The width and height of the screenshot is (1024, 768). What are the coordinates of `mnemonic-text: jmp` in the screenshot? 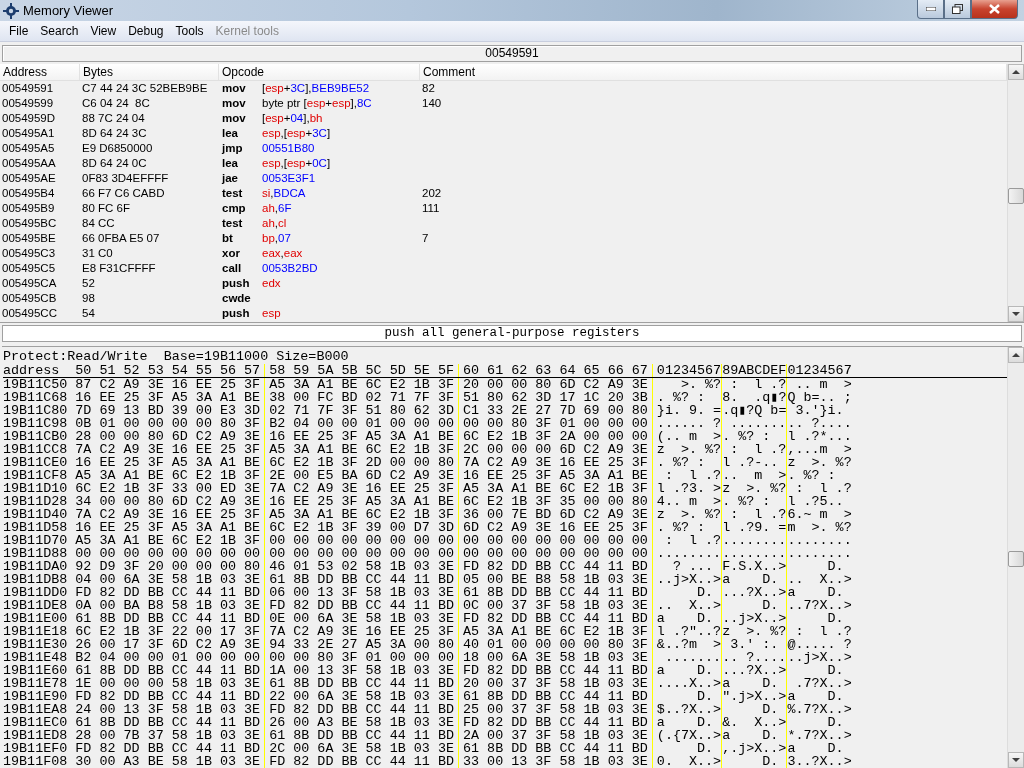 It's located at (232, 148).